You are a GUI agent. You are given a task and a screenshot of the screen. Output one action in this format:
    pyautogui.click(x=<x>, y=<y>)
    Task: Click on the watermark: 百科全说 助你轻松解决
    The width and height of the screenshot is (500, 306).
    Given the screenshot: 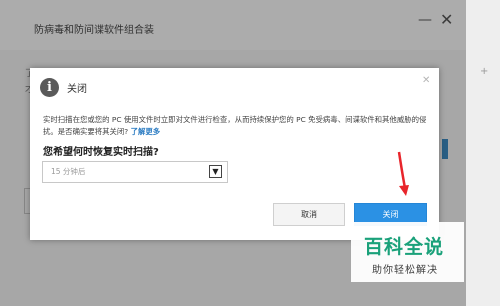 What is the action you would take?
    pyautogui.click(x=407, y=252)
    